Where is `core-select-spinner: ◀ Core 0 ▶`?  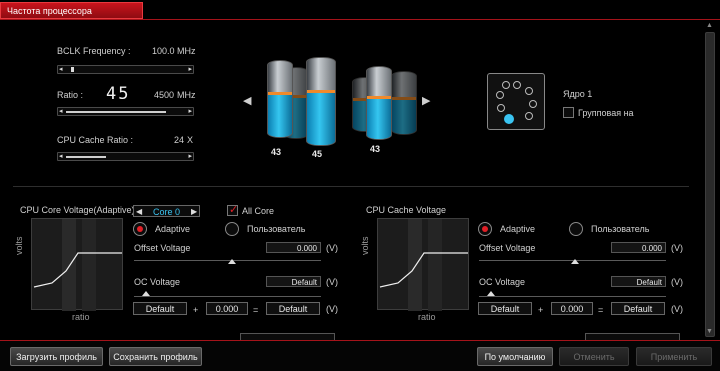
core-select-spinner: ◀ Core 0 ▶ is located at coordinates (166, 211).